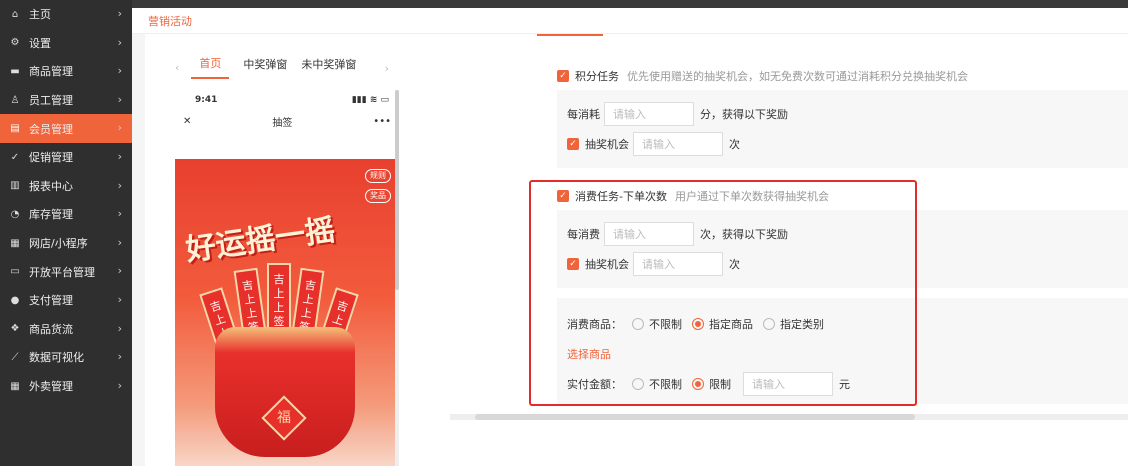 The image size is (1128, 466). I want to click on chart-icon: ⟋, so click(15, 357).